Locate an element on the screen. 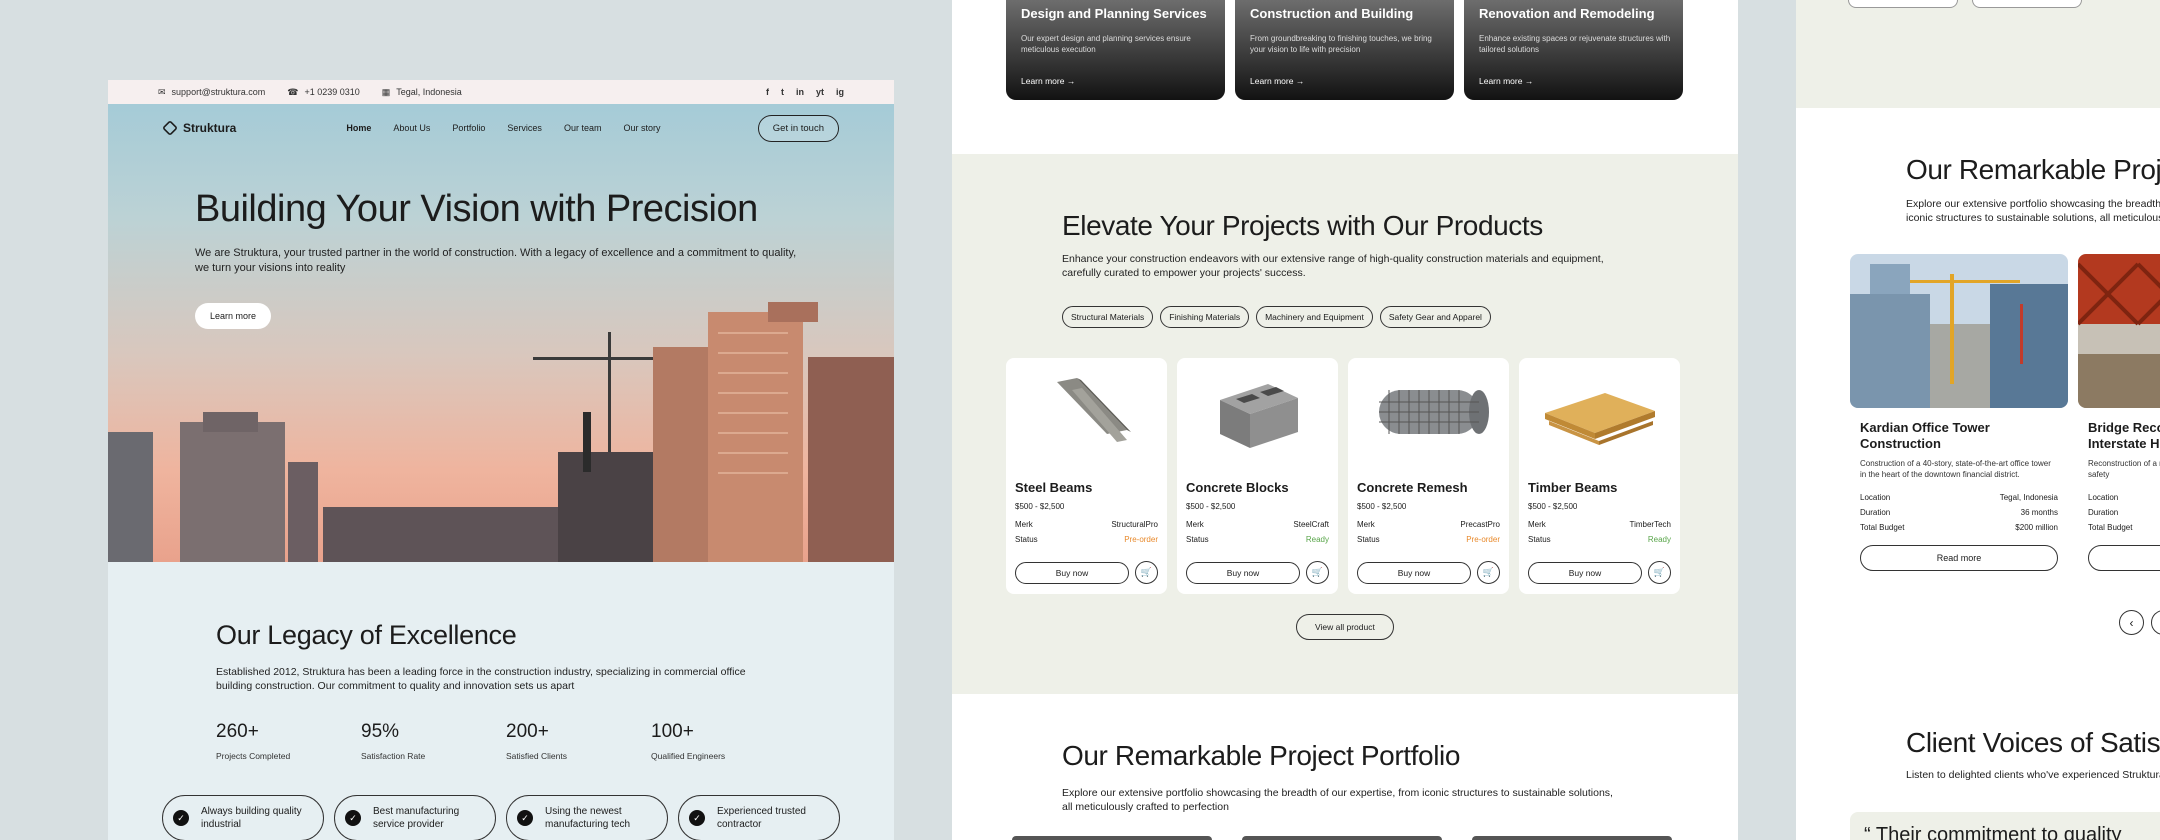  stat-engineers: 100+ Qualified Engineers is located at coordinates (688, 741).